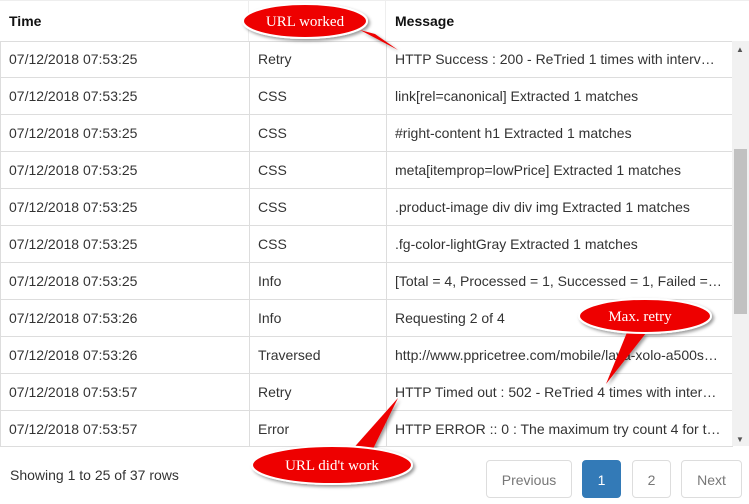 Image resolution: width=749 pixels, height=504 pixels. I want to click on table-header: Time Message, so click(374, 21).